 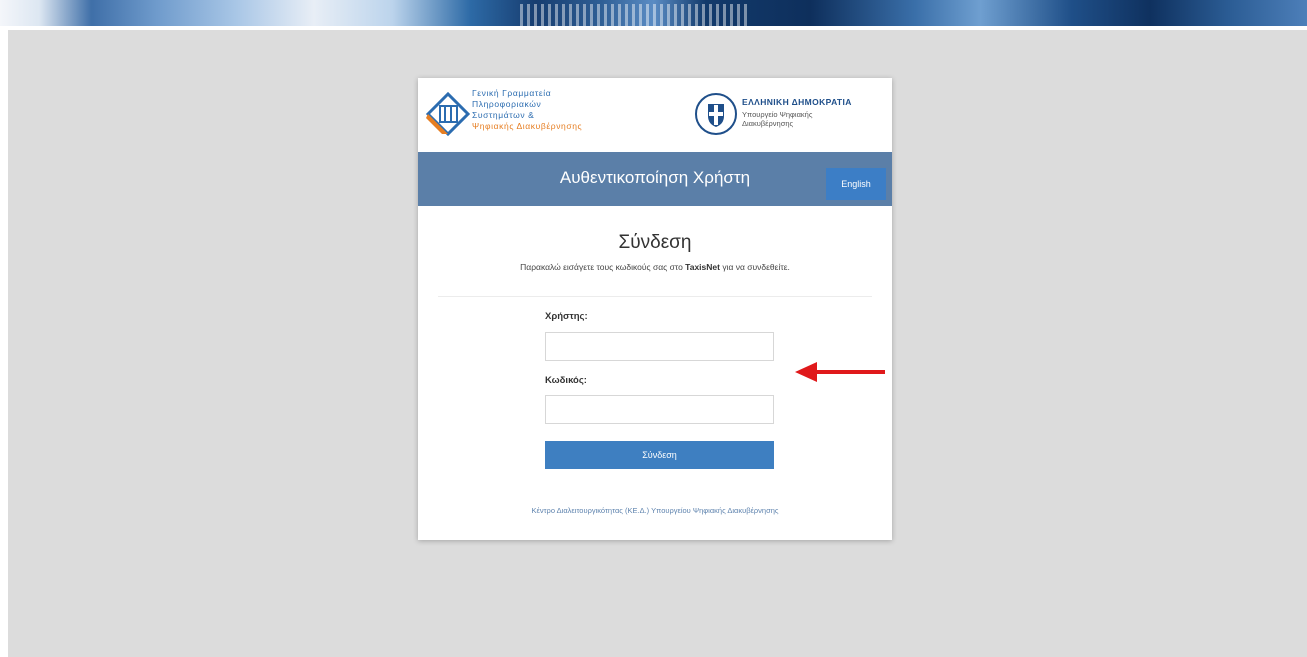 What do you see at coordinates (507, 104) in the screenshot?
I see `gsis-logo-line: Πληροφοριακών` at bounding box center [507, 104].